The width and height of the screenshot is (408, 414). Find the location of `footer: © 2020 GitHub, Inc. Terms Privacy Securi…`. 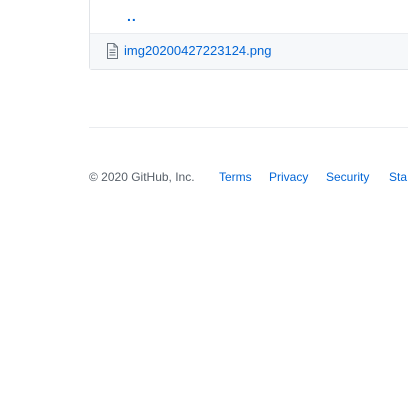

footer: © 2020 GitHub, Inc. Terms Privacy Securi… is located at coordinates (248, 178).